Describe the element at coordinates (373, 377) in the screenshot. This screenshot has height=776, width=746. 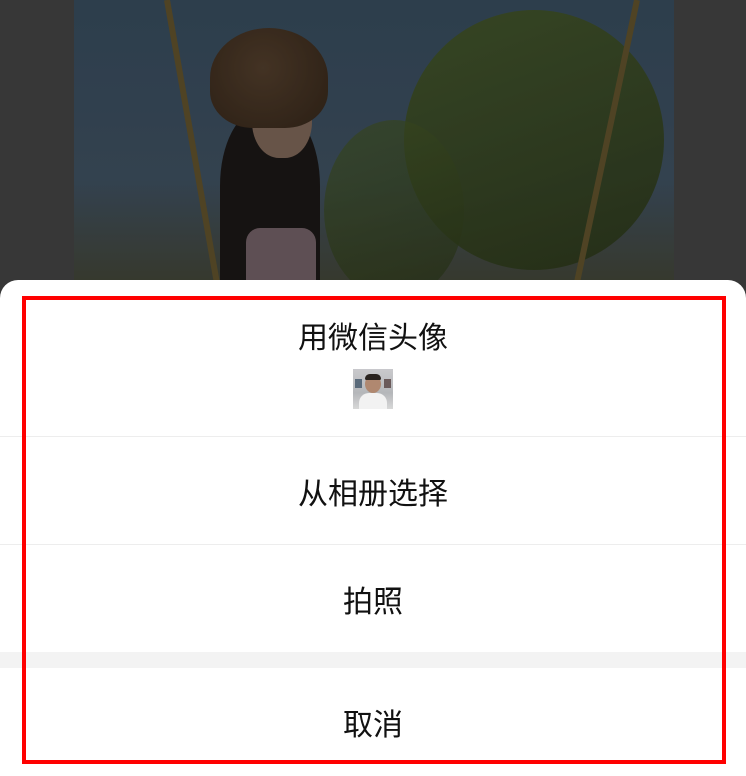
I see `avatar-hair` at that location.